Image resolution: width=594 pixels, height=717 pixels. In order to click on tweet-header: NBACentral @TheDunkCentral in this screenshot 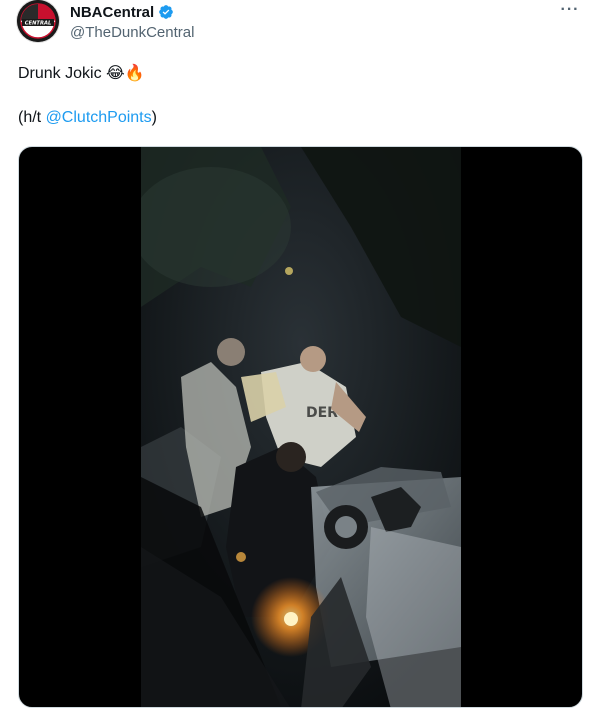, I will do `click(312, 22)`.